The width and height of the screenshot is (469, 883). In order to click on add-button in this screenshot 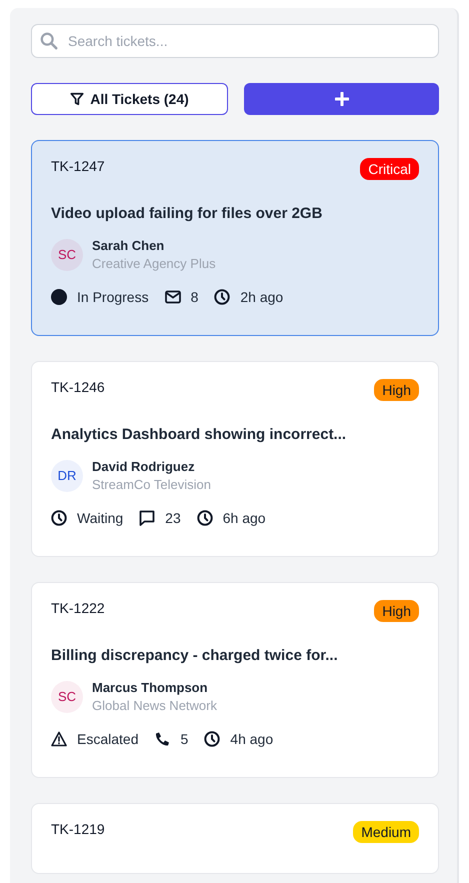, I will do `click(341, 99)`.